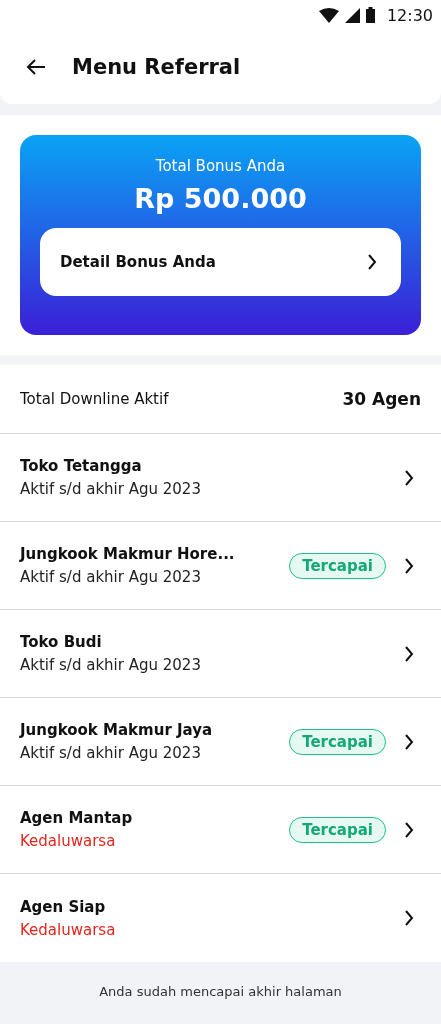 This screenshot has width=441, height=1024. I want to click on page-title: Menu Referral, so click(156, 67).